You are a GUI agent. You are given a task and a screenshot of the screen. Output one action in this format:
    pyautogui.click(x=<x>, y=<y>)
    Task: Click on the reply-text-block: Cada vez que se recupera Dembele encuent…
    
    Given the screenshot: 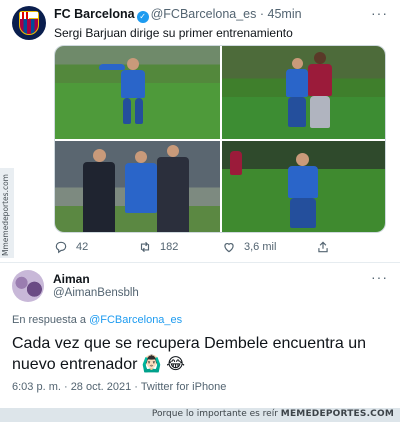 What is the action you would take?
    pyautogui.click(x=197, y=354)
    